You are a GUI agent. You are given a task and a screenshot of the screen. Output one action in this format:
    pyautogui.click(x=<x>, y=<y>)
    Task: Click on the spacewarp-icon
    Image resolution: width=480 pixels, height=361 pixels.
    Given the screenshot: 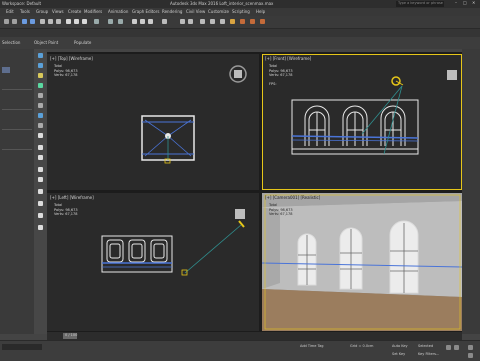 What is the action you would take?
    pyautogui.click(x=40, y=95)
    